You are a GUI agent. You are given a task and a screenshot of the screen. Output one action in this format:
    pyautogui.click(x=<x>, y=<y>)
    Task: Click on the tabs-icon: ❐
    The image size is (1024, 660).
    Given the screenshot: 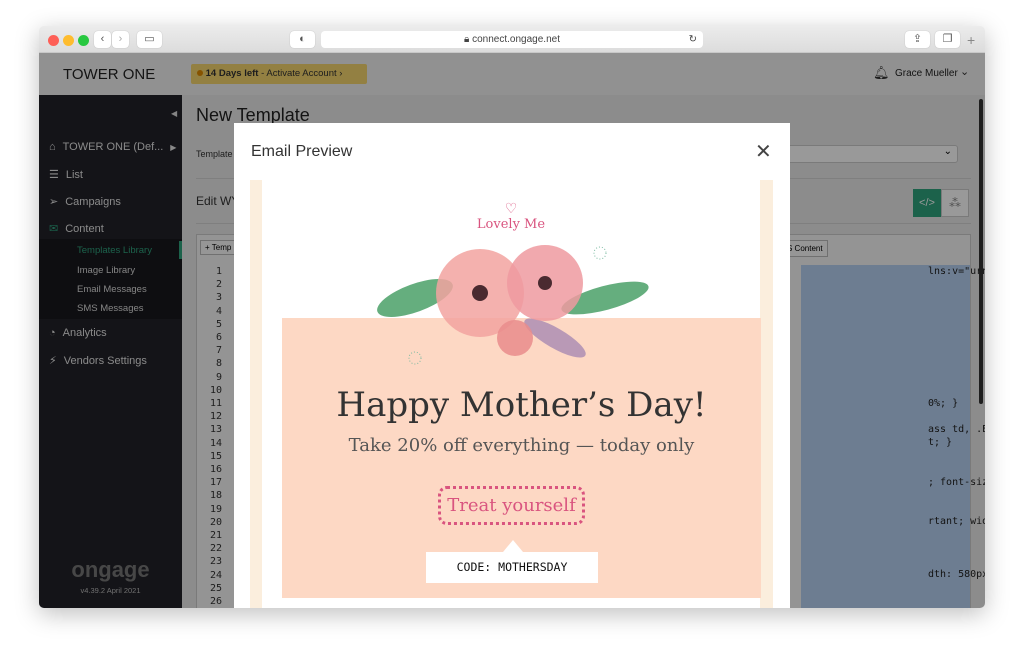 What is the action you would take?
    pyautogui.click(x=947, y=39)
    